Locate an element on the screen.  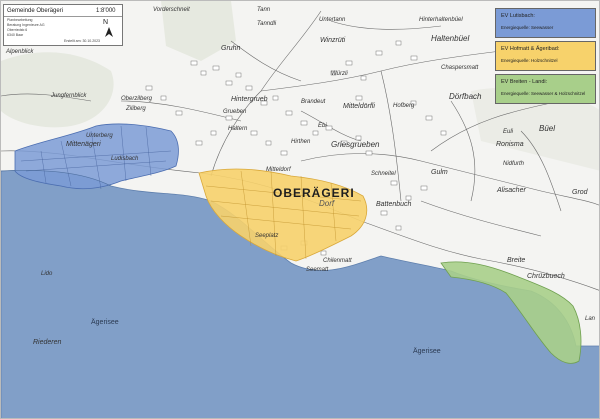
place-label: Tann is located at coordinates (264, 10).